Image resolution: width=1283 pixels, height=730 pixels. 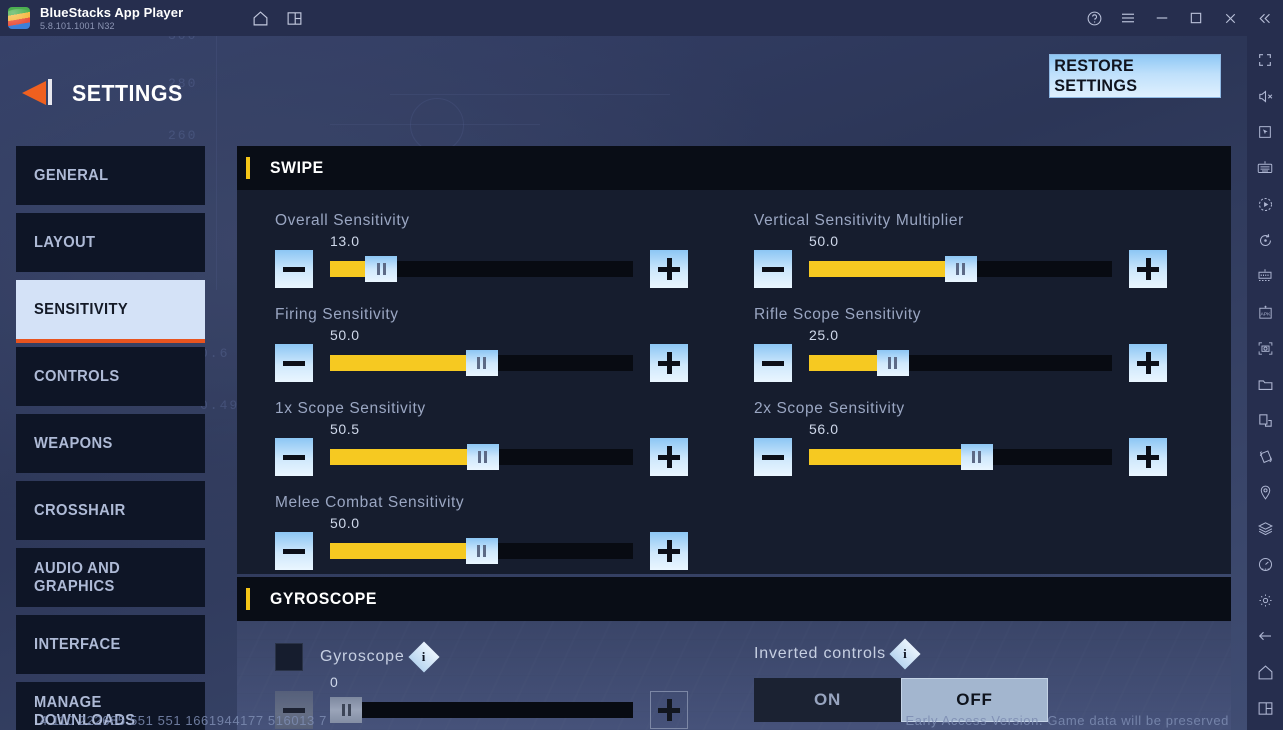 I want to click on restore-settings-button: RESTORE SETTINGS, so click(x=1135, y=76).